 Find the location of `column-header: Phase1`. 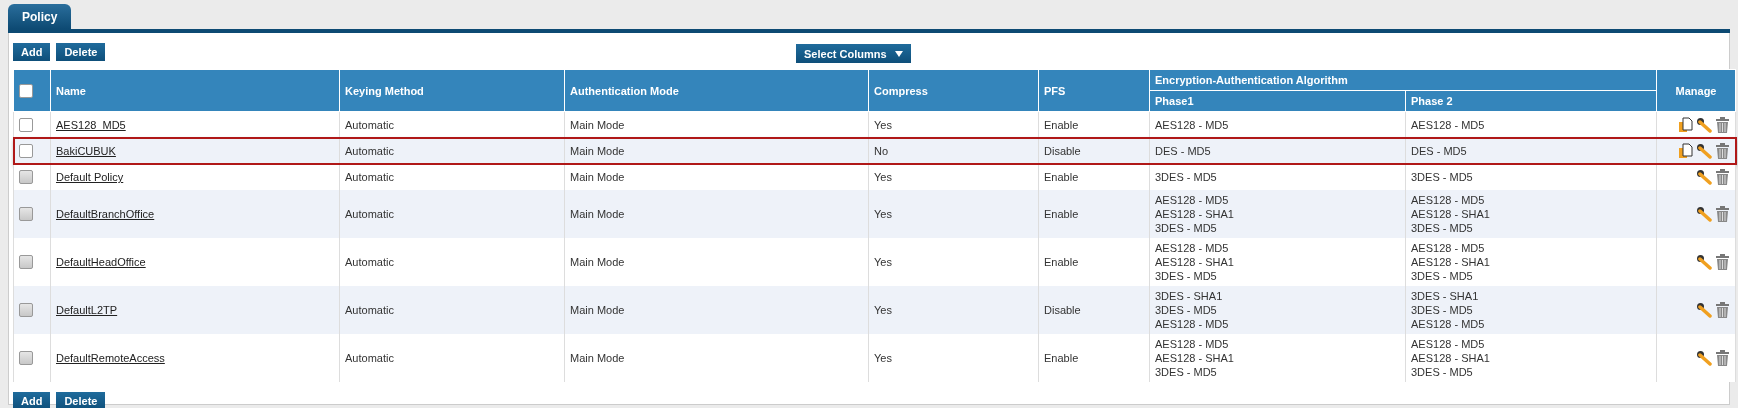

column-header: Phase1 is located at coordinates (1277, 101).